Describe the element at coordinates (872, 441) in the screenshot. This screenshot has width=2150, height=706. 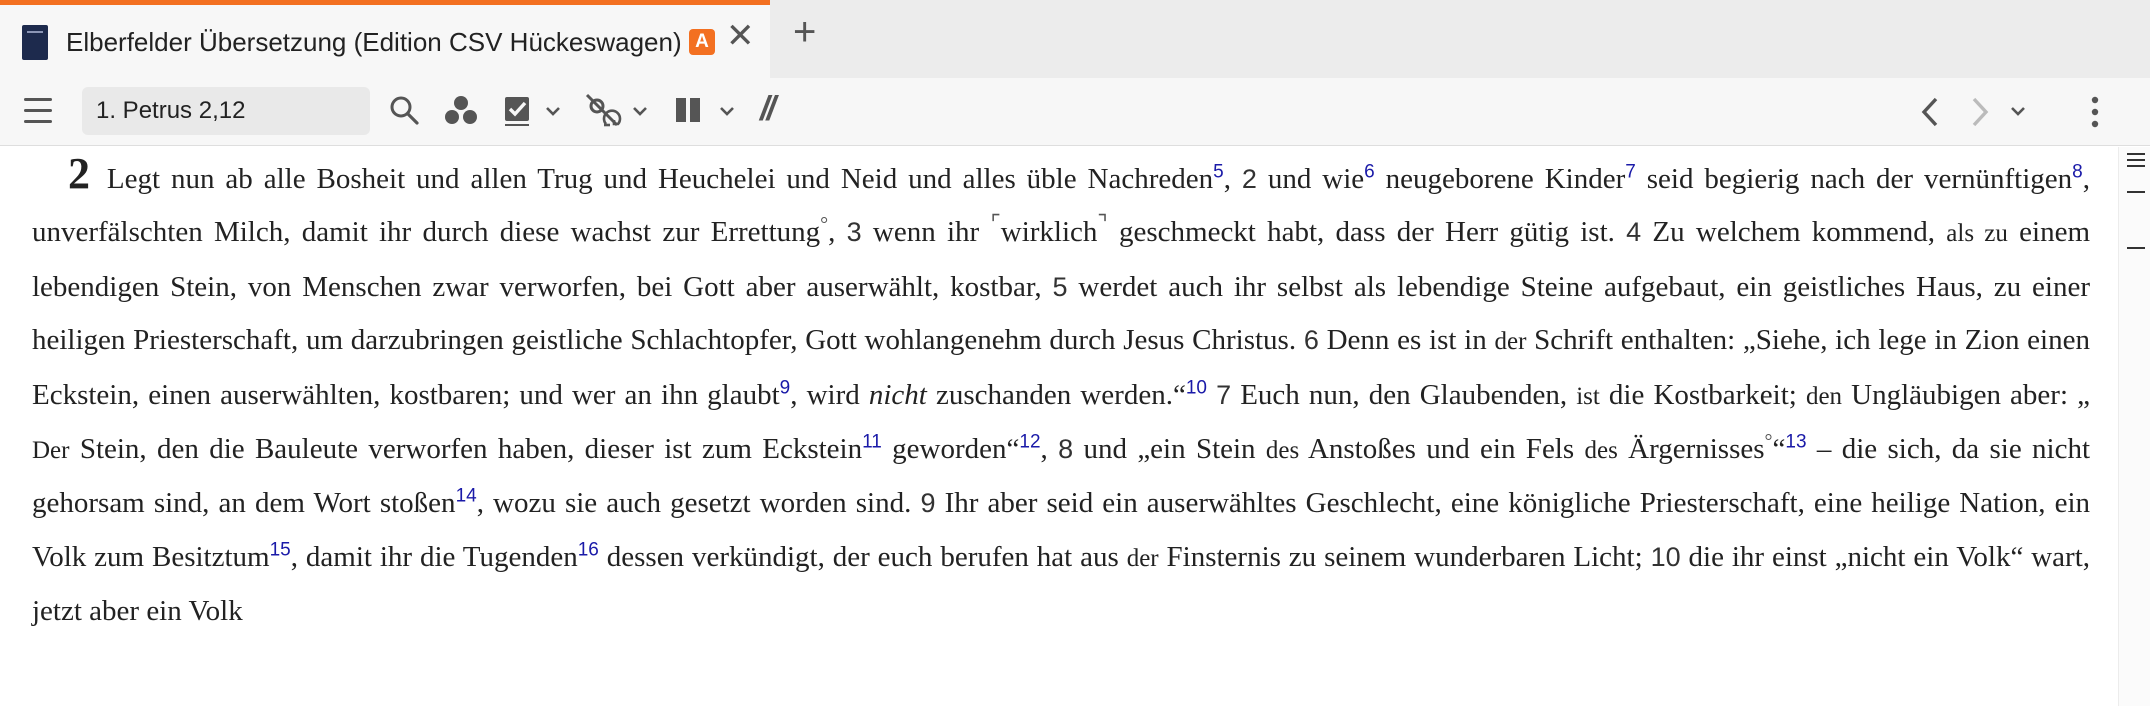
I see `footnote-link: 11` at that location.